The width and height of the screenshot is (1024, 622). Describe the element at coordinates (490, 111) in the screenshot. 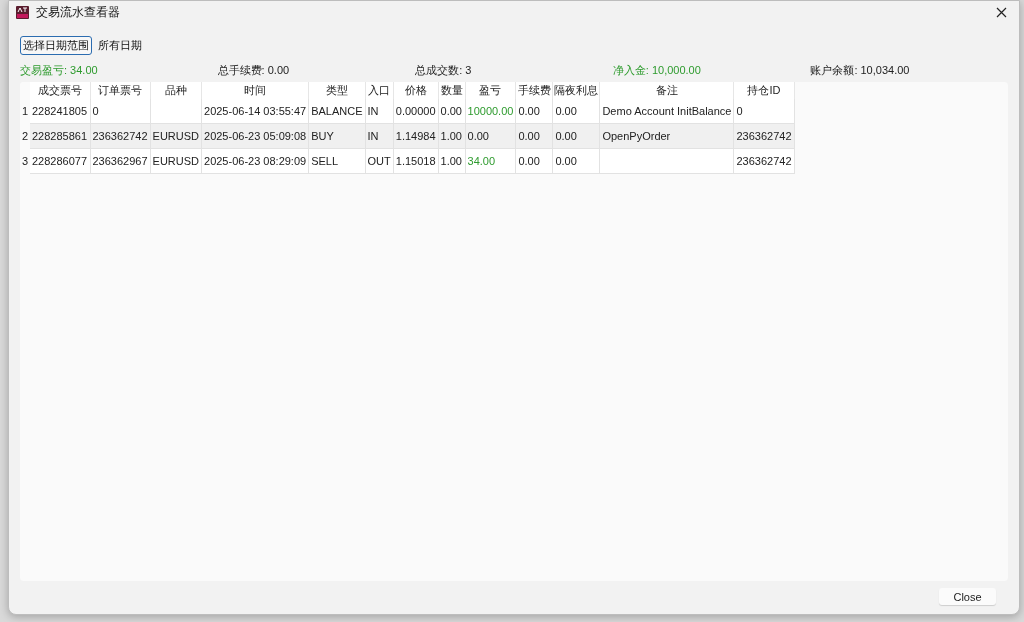

I see `table-cell: 10000.00` at that location.